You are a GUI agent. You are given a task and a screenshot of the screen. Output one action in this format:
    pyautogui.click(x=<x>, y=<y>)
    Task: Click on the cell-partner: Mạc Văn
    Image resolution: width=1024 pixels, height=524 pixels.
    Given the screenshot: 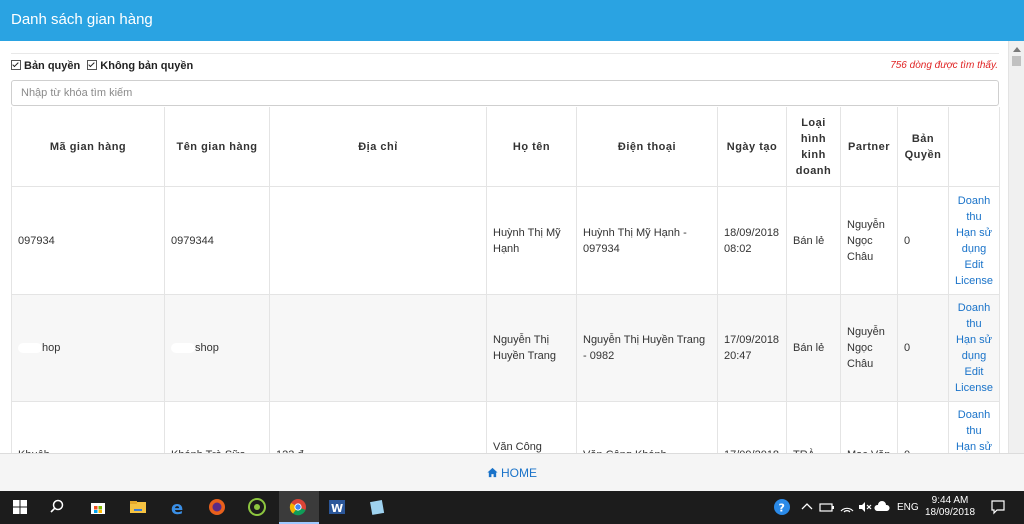 What is the action you would take?
    pyautogui.click(x=869, y=427)
    